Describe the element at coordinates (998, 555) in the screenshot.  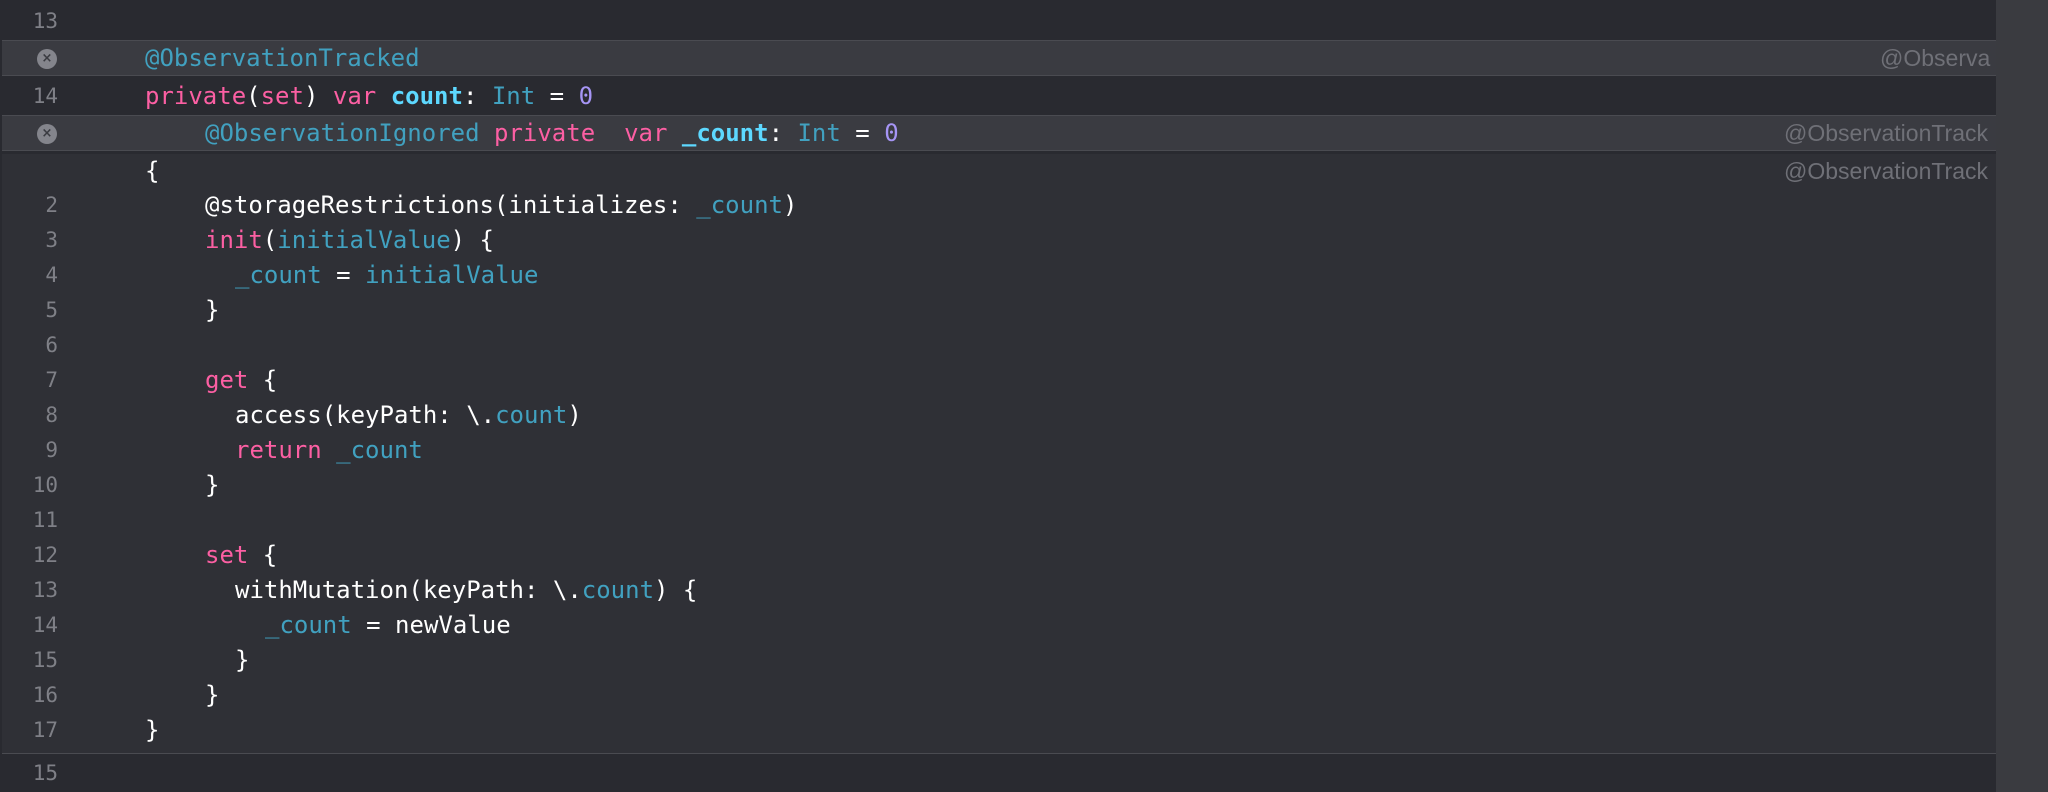
I see `code-line: 12 set {` at that location.